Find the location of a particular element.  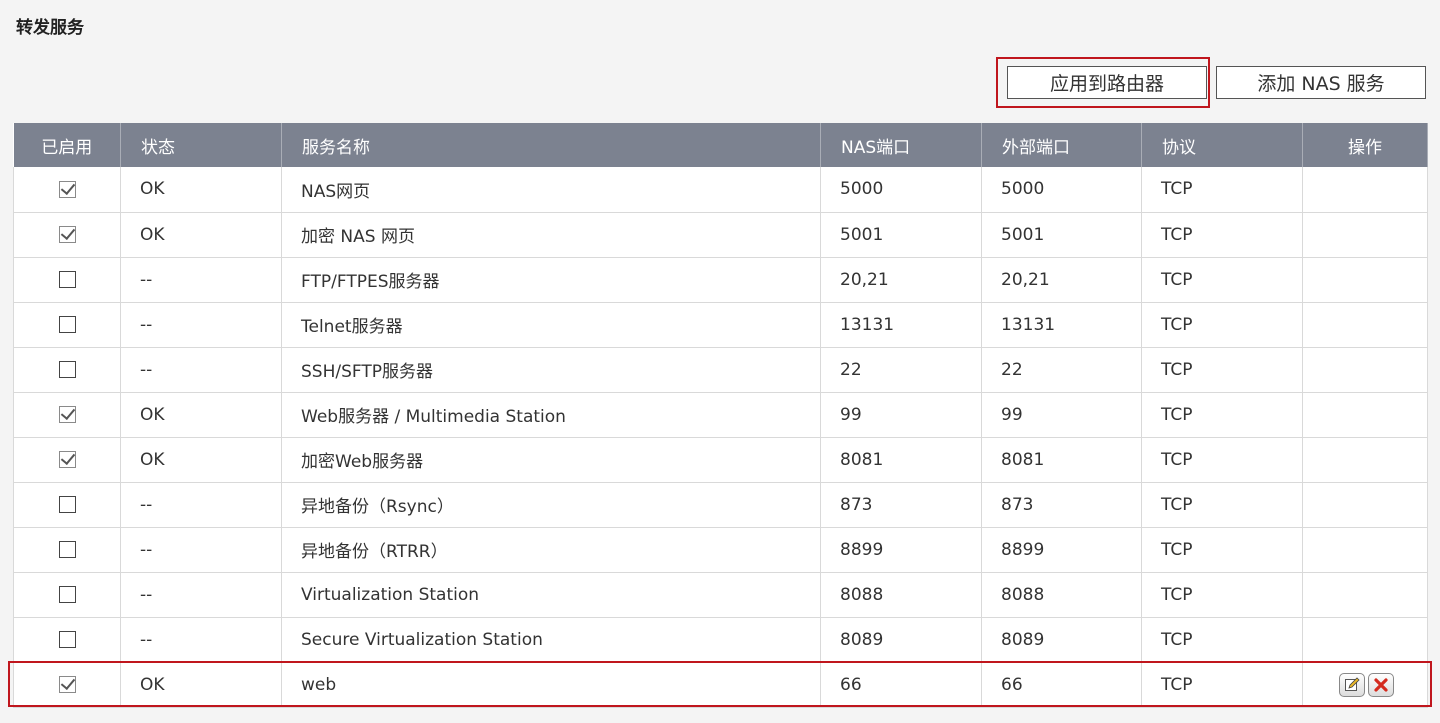

external-port-cell: 8089 is located at coordinates (1061, 640).